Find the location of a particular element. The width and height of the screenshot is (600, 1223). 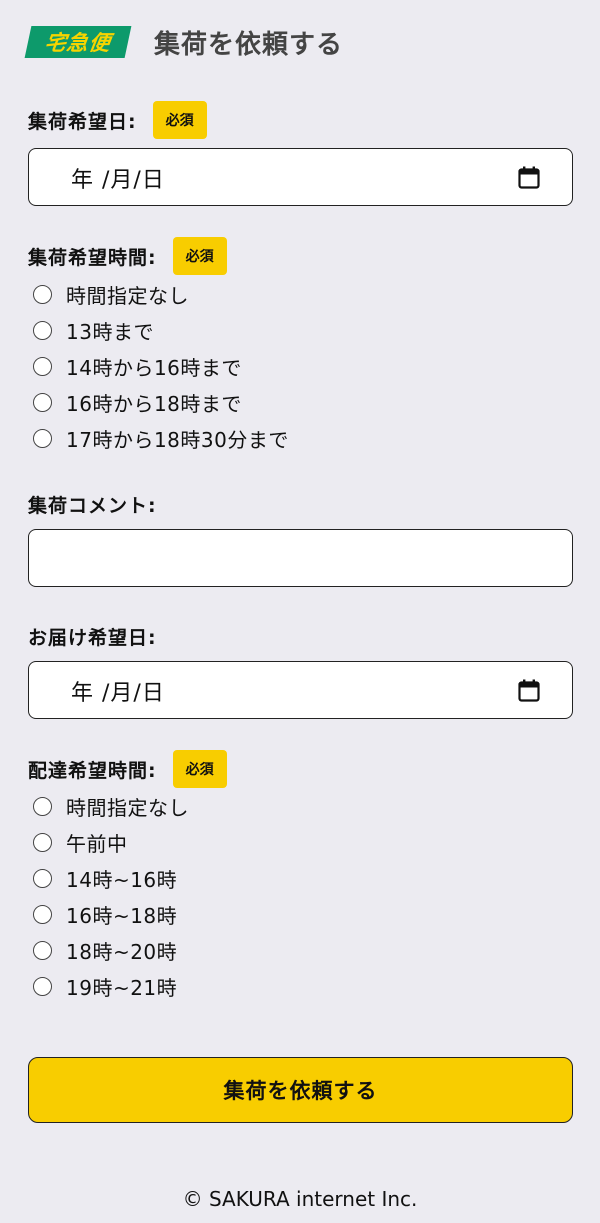

delivery-time-label-row: 配達希望時間: 必須 is located at coordinates (127, 769).